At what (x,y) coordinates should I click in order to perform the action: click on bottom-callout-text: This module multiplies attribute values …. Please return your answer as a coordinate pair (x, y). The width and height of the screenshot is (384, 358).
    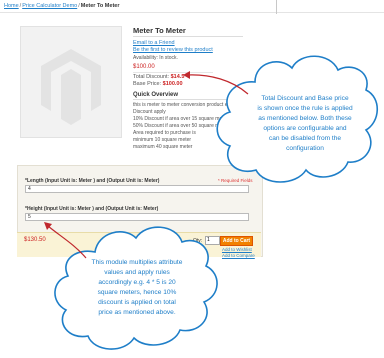
    Looking at the image, I should click on (137, 288).